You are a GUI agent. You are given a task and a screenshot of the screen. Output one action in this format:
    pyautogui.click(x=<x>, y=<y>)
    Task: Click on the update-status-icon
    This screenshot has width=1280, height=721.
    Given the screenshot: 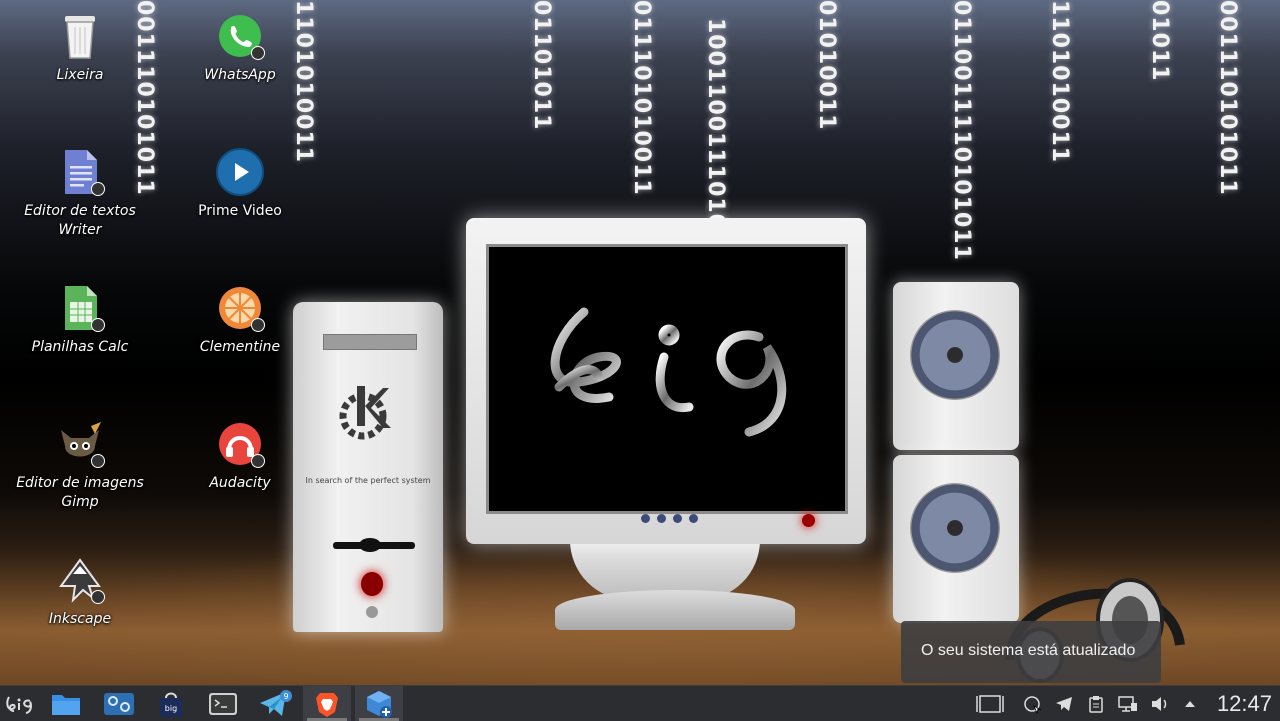 What is the action you would take?
    pyautogui.click(x=1033, y=704)
    